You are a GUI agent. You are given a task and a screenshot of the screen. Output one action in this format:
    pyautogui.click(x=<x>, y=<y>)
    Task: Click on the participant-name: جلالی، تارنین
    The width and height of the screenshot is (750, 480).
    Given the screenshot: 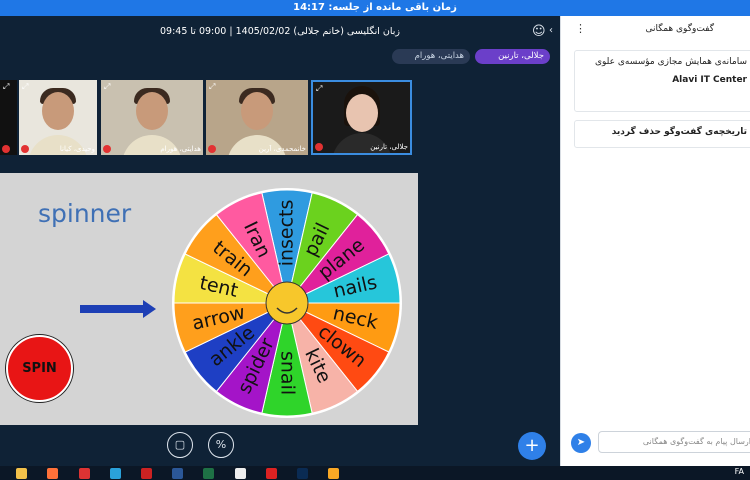 What is the action you would take?
    pyautogui.click(x=389, y=147)
    